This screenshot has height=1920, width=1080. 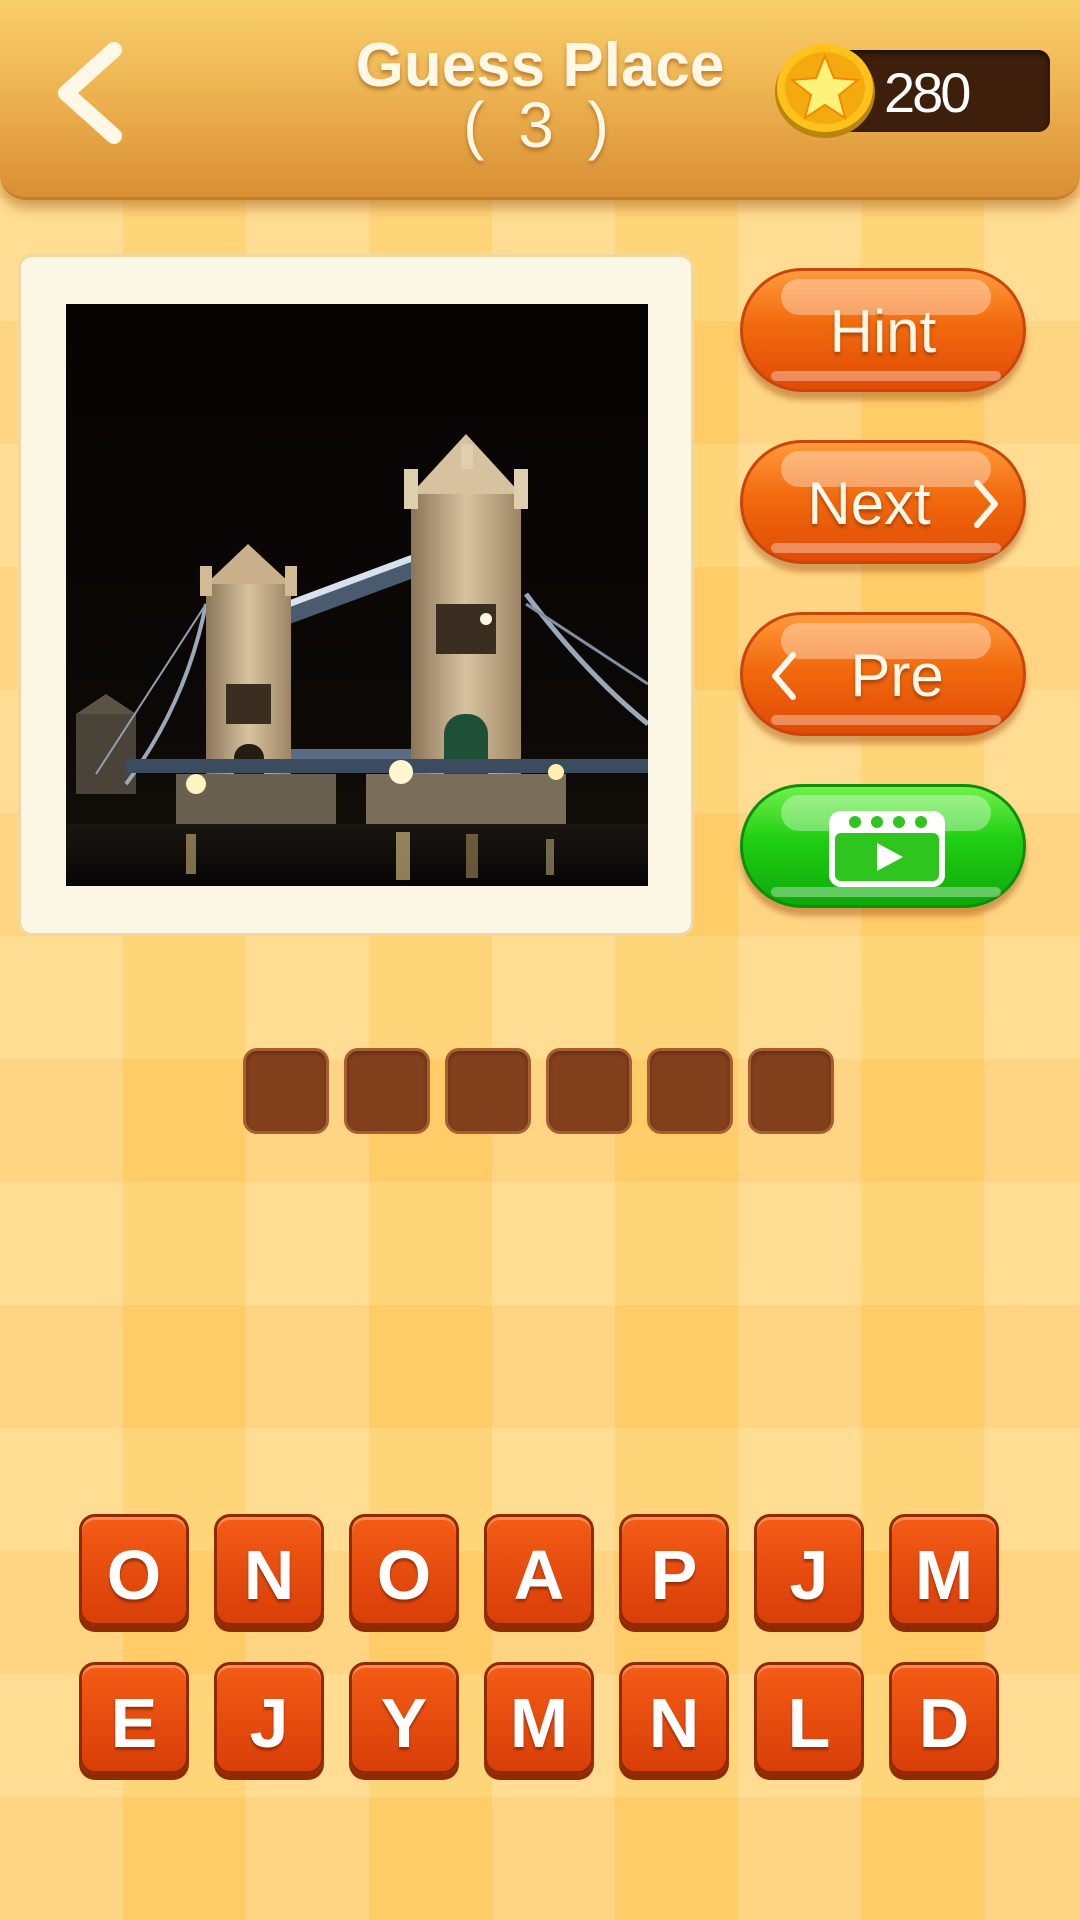 I want to click on next-button-label: Next, so click(x=869, y=503).